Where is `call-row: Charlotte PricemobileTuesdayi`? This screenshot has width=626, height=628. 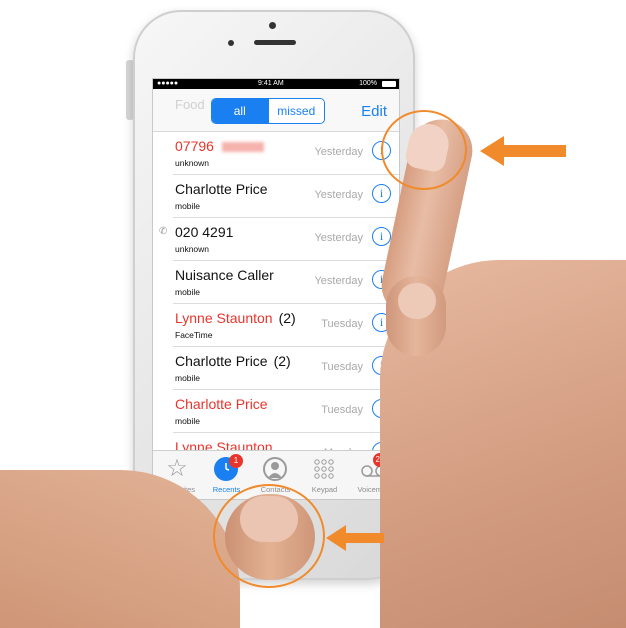
call-row: Charlotte PricemobileTuesdayi is located at coordinates (286, 411).